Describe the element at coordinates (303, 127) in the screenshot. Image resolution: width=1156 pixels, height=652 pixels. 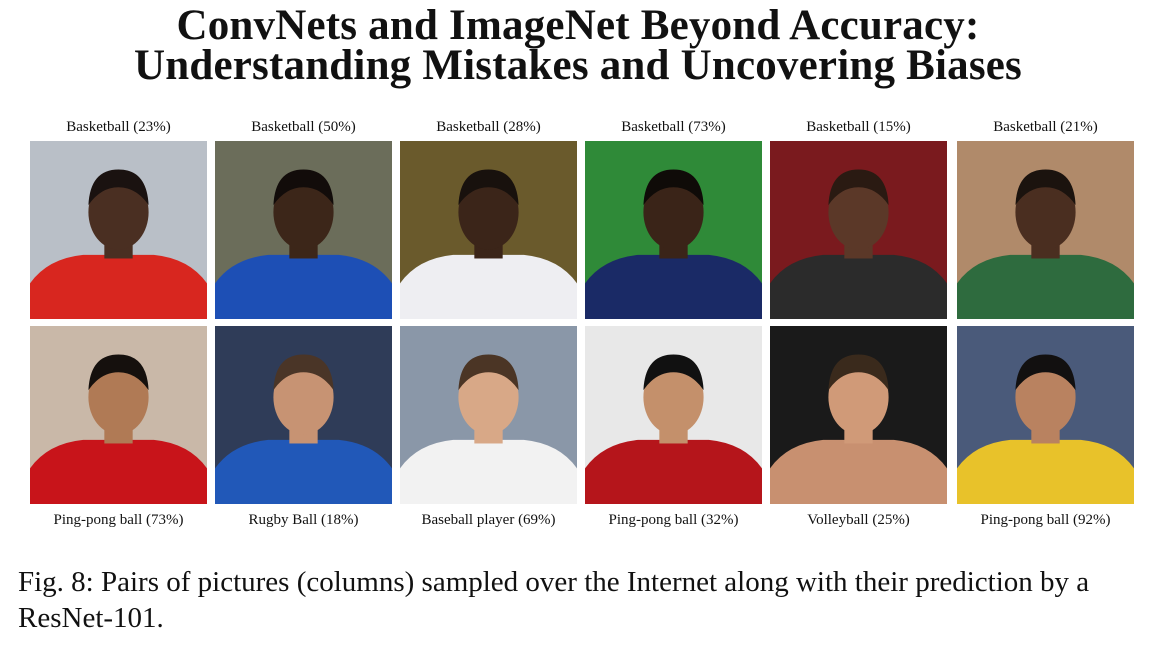
I see `prediction-label-top-2: Basketball (50%)` at that location.